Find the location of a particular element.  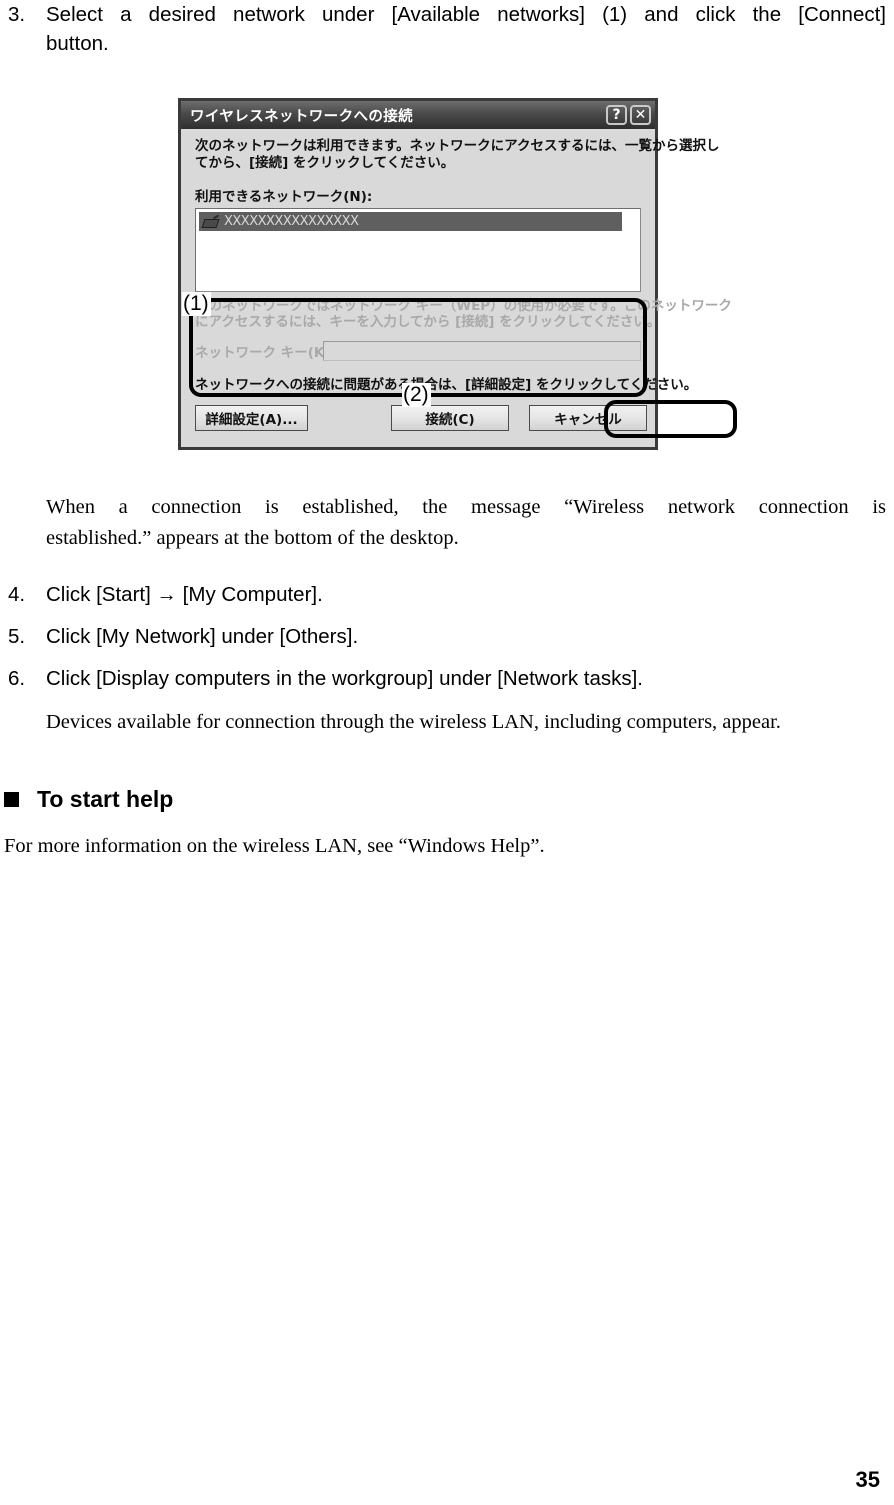

dialog-titlebar: ワイヤレスネットワークへの接続 ? ✕ is located at coordinates (418, 115).